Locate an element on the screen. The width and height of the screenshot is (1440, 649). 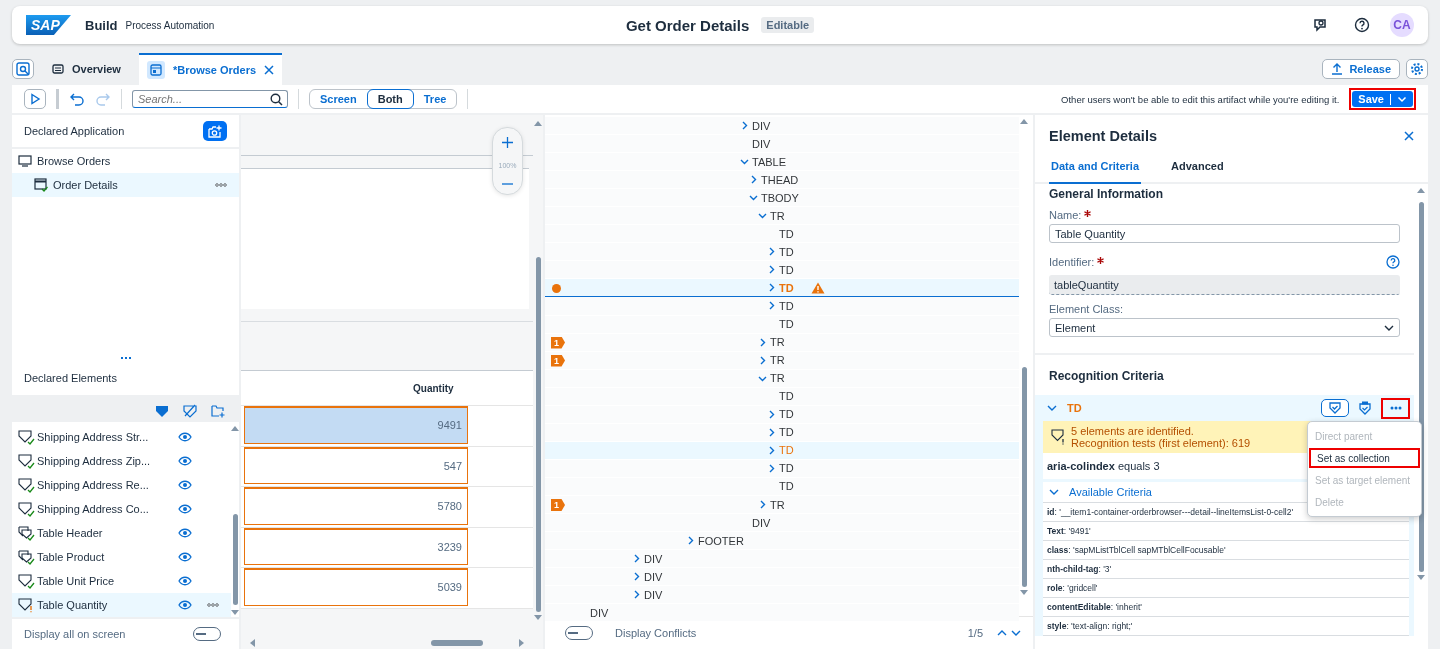
undo-icon is located at coordinates (77, 99).